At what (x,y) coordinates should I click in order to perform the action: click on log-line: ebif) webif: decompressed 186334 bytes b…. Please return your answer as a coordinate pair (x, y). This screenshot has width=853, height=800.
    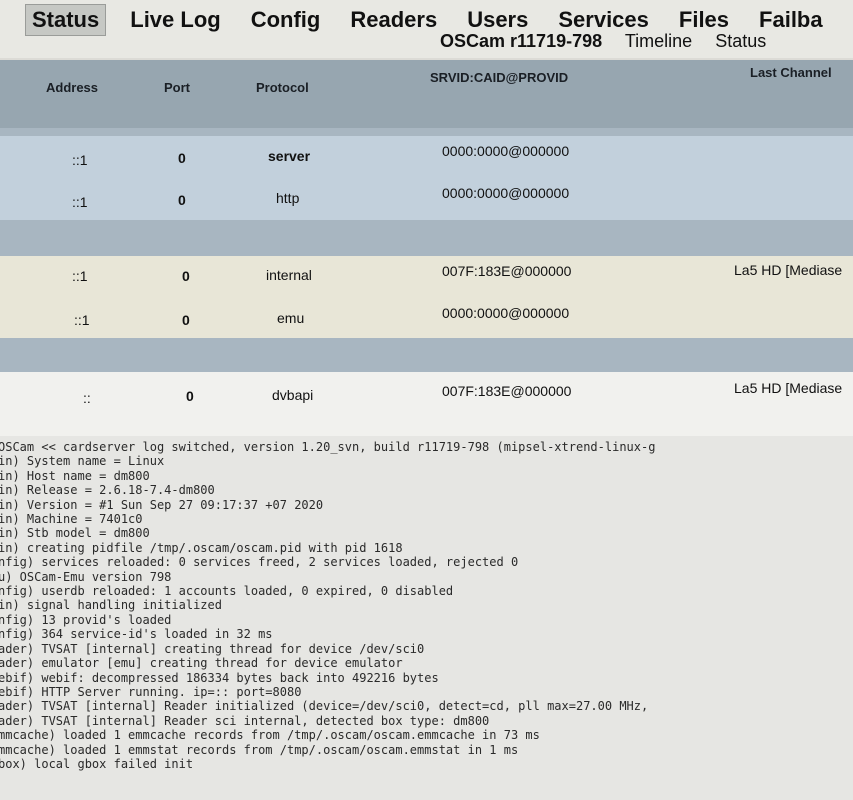
    Looking at the image, I should click on (219, 677).